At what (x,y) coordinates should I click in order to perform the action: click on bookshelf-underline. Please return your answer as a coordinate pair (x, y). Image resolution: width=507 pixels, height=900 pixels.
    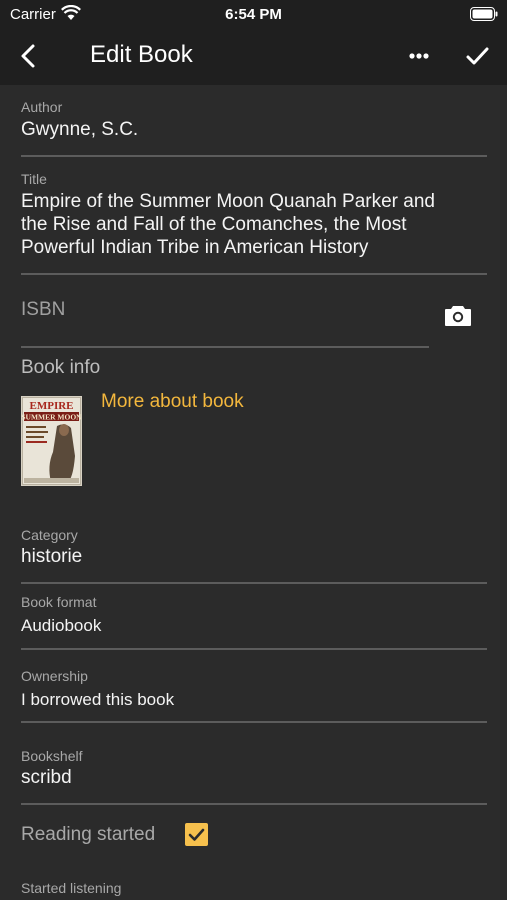
    Looking at the image, I should click on (254, 804).